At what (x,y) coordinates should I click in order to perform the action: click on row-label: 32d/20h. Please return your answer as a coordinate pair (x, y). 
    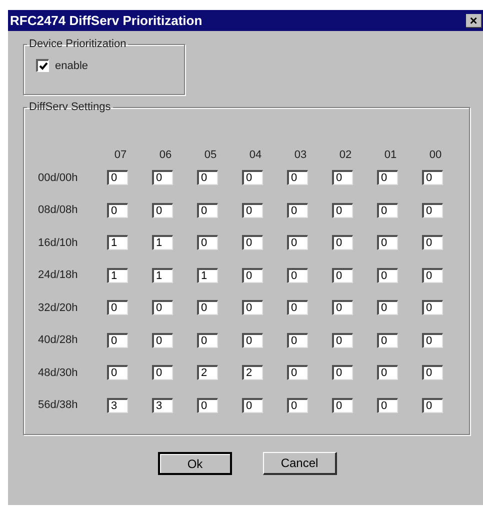
    Looking at the image, I should click on (58, 308).